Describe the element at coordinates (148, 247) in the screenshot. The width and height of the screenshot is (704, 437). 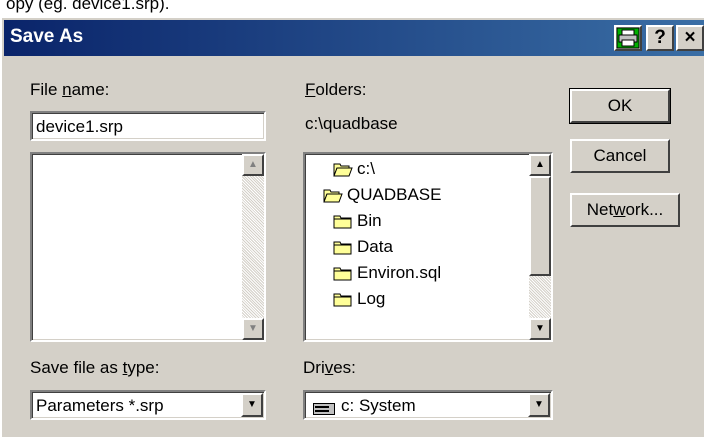
I see `file-list: ▲ ▼` at that location.